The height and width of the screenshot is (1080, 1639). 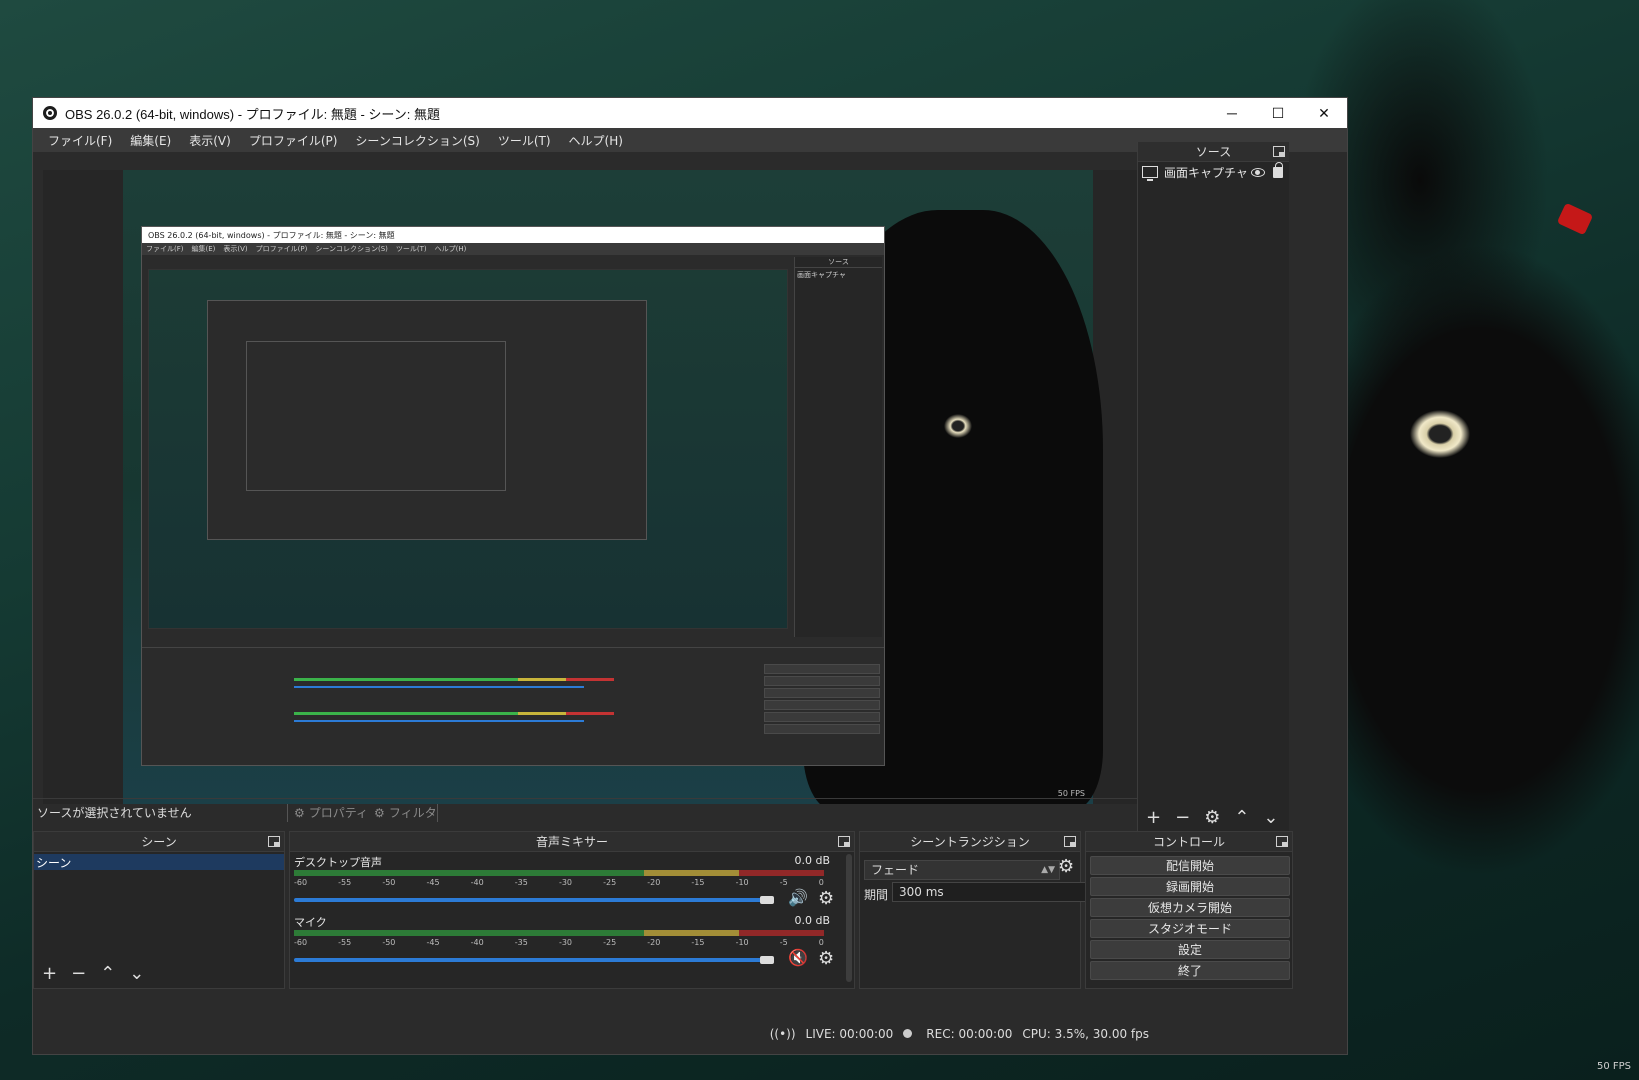 What do you see at coordinates (338, 862) in the screenshot?
I see `channel-name: デスクトップ音声` at bounding box center [338, 862].